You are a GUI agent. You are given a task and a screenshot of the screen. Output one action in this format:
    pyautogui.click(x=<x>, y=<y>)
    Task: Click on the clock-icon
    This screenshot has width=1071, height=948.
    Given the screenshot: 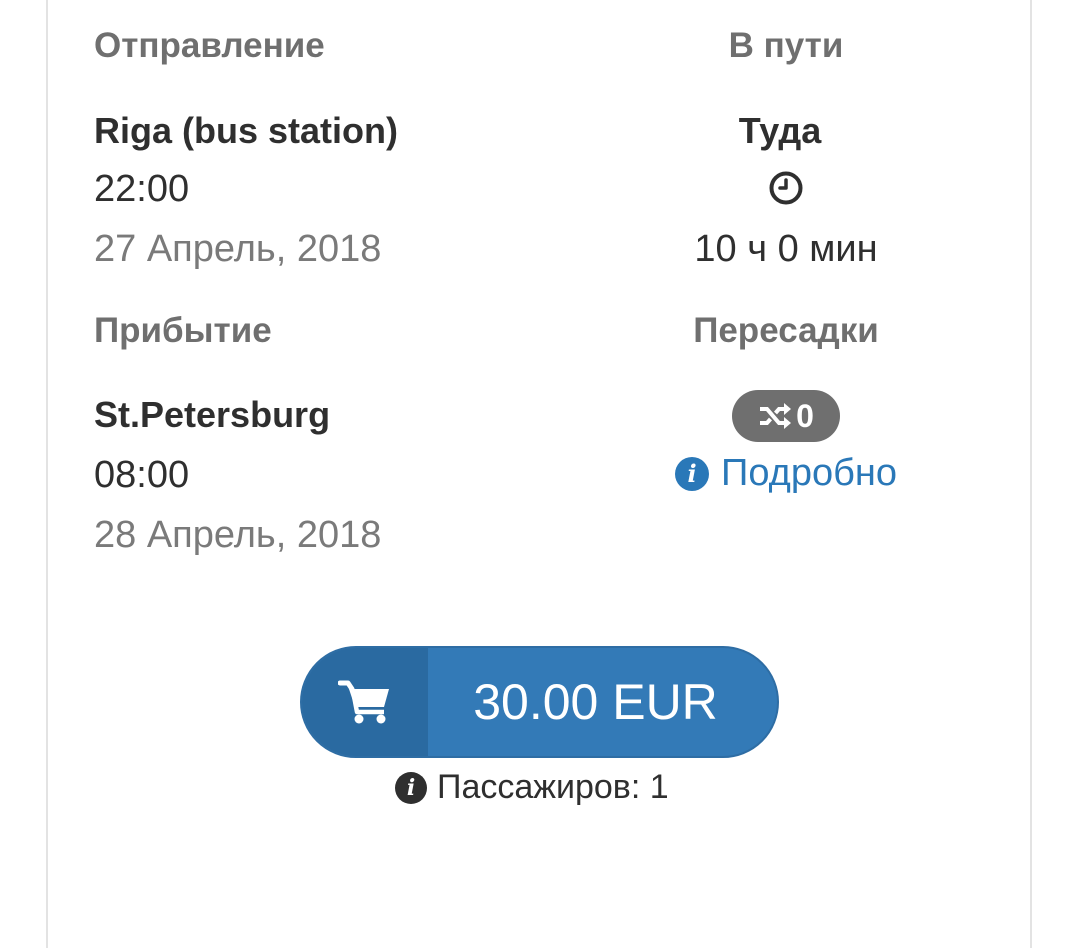 What is the action you would take?
    pyautogui.click(x=786, y=189)
    